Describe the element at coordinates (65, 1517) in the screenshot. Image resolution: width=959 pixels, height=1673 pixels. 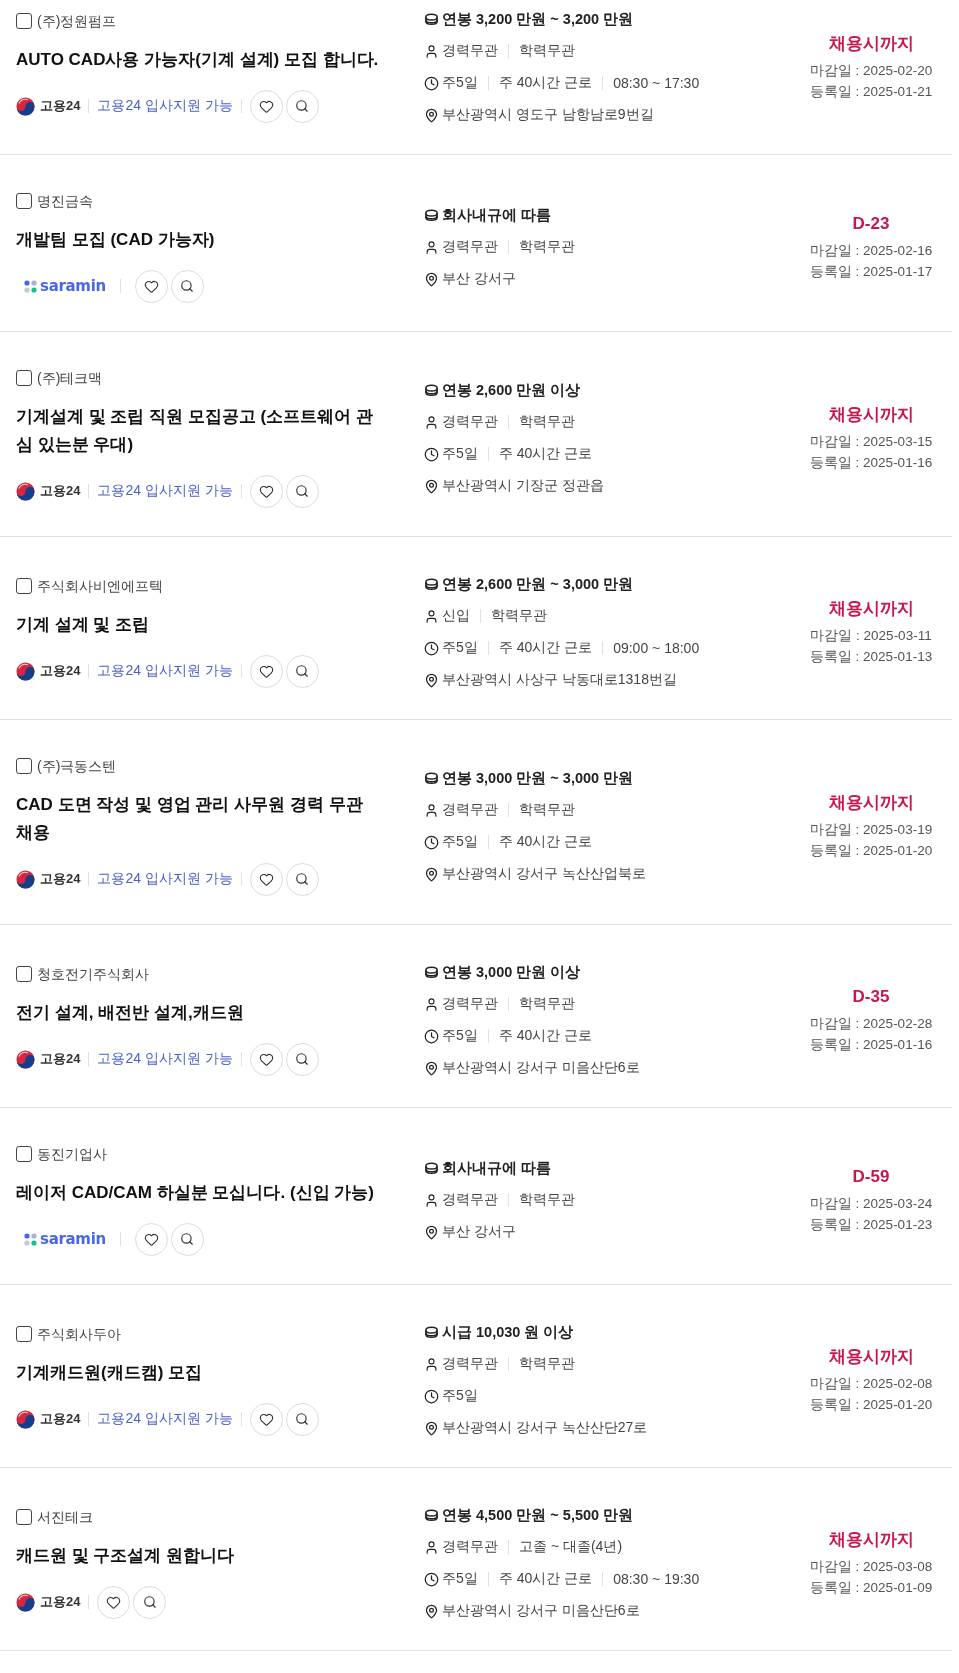
I see `company-name: 서진테크` at that location.